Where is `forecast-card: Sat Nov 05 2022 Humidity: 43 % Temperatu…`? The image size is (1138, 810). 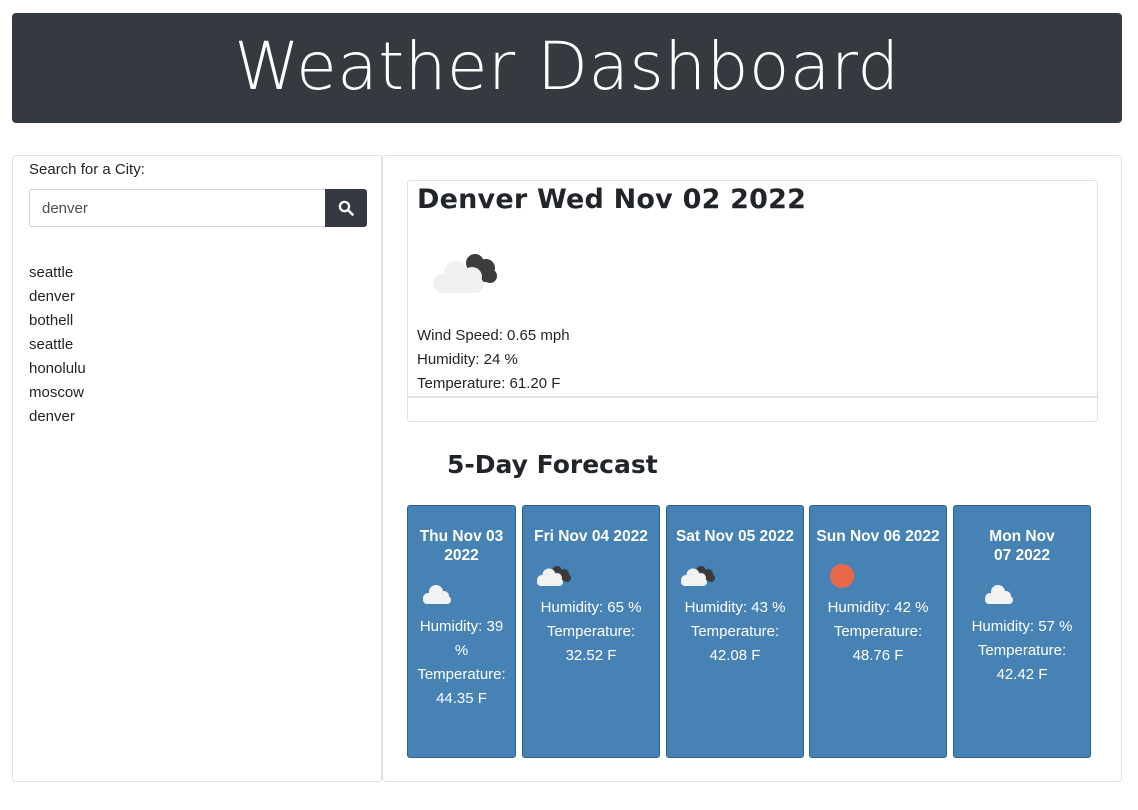 forecast-card: Sat Nov 05 2022 Humidity: 43 % Temperatu… is located at coordinates (735, 631).